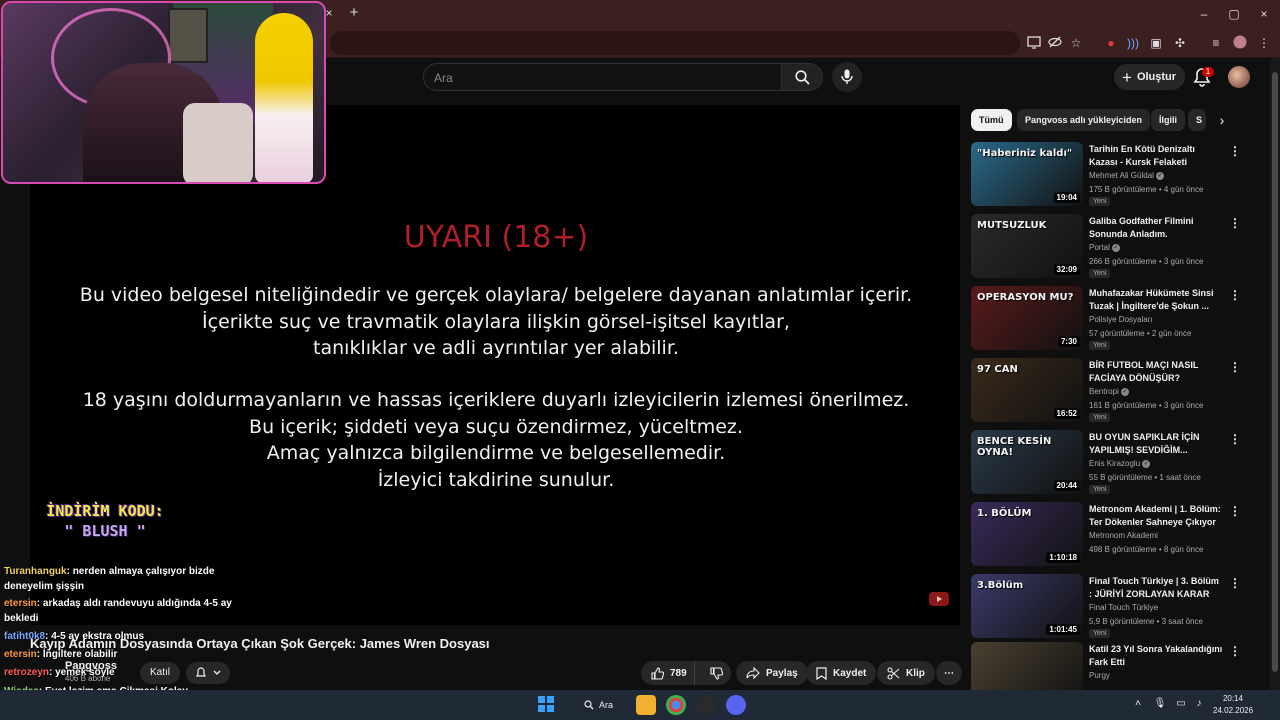 The width and height of the screenshot is (1280, 720). What do you see at coordinates (1181, 704) in the screenshot?
I see `network-icon: ▭` at bounding box center [1181, 704].